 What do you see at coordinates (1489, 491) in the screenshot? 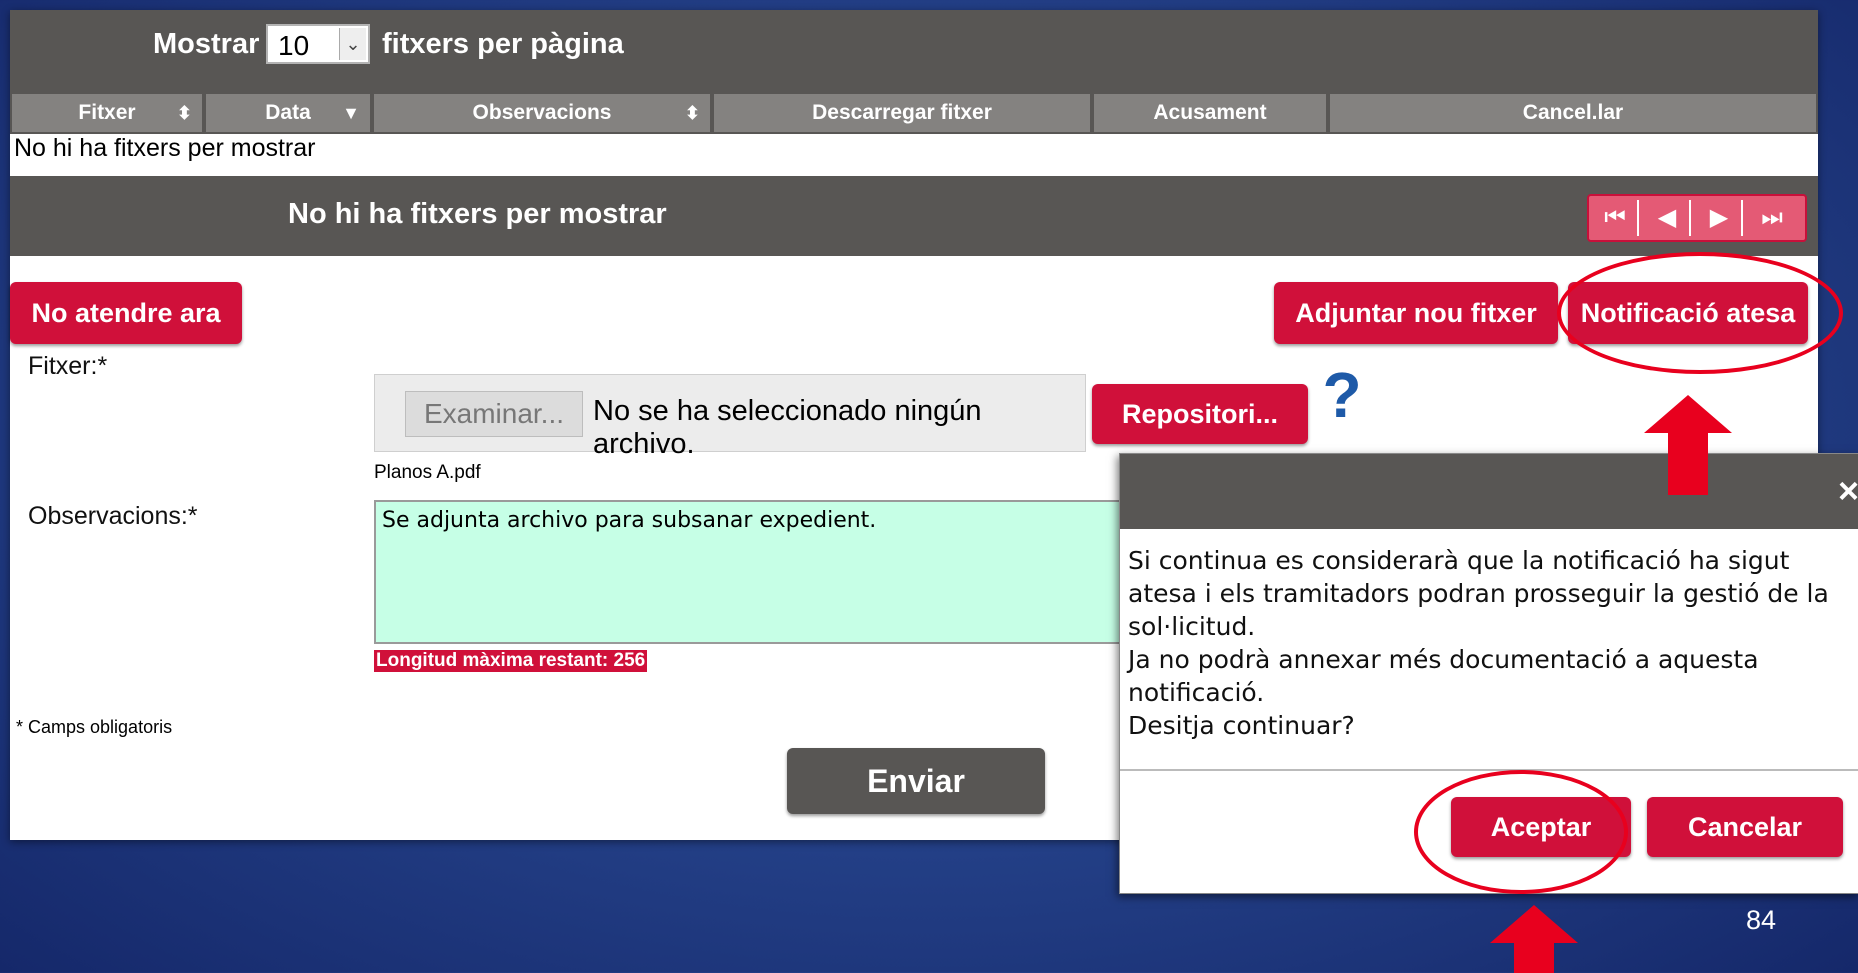
I see `dialog-header: ×` at bounding box center [1489, 491].